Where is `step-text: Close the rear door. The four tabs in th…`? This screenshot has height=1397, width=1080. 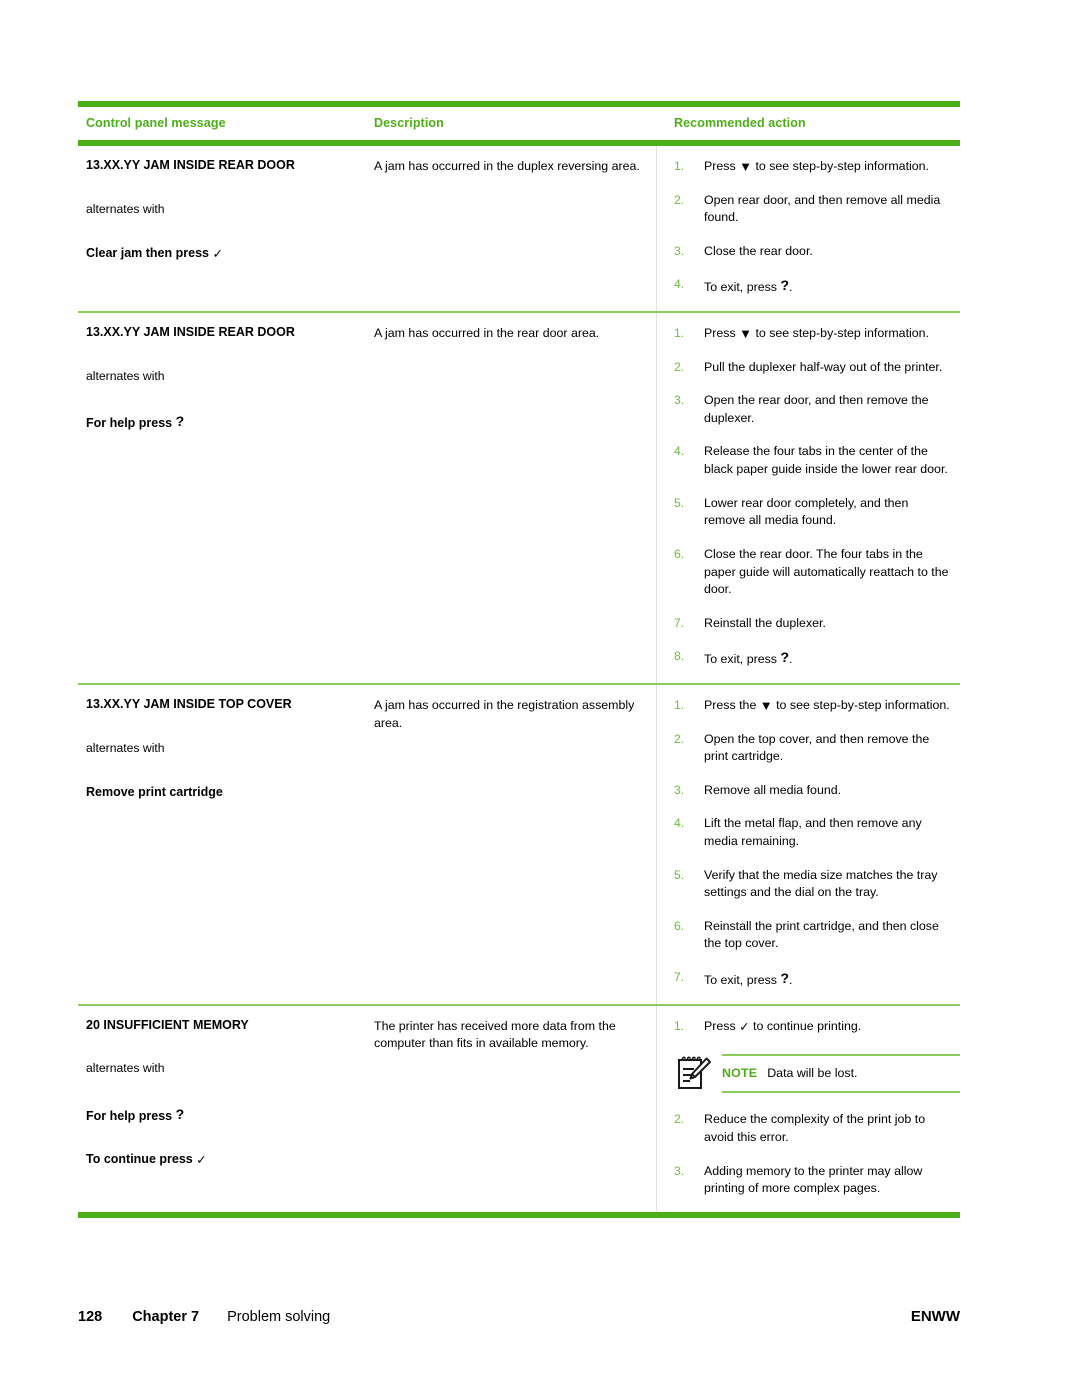
step-text: Close the rear door. The four tabs in th… is located at coordinates (826, 571).